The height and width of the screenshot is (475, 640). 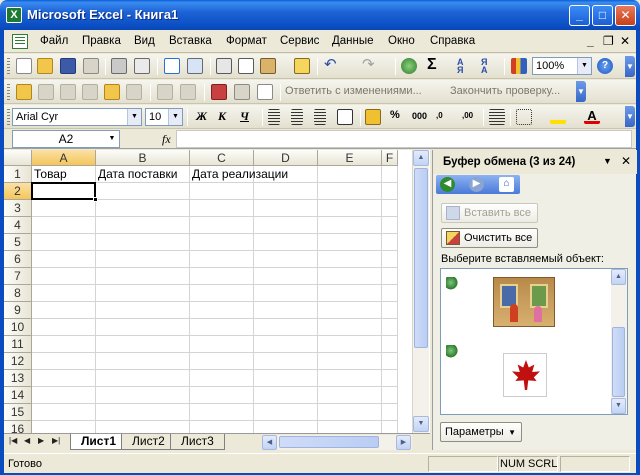 What do you see at coordinates (56, 440) in the screenshot?
I see `last-sheet-icon: ▶|` at bounding box center [56, 440].